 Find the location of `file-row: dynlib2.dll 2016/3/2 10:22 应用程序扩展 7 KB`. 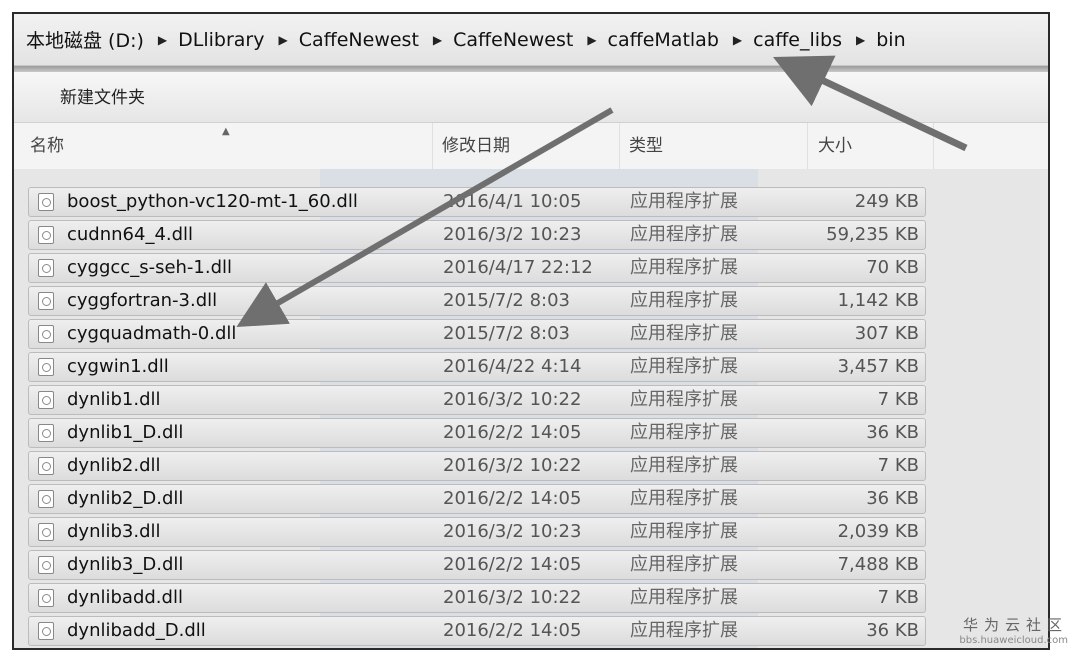

file-row: dynlib2.dll 2016/3/2 10:22 应用程序扩展 7 KB is located at coordinates (477, 466).